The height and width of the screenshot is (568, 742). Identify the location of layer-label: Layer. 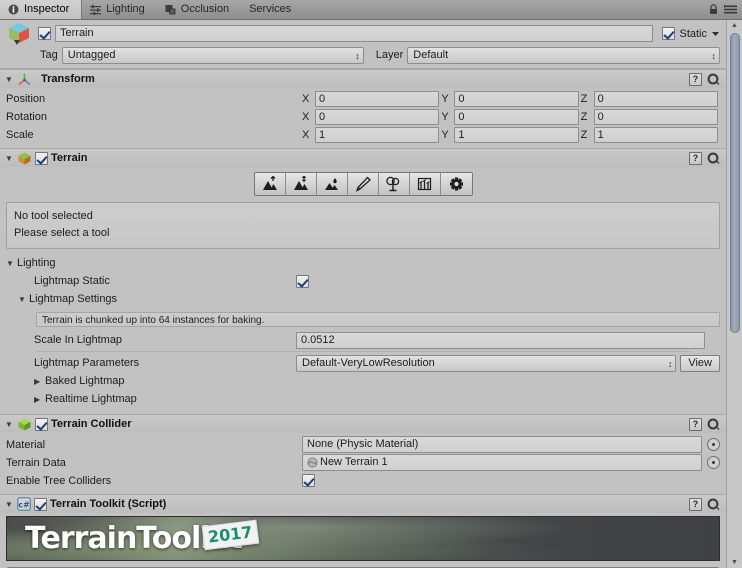
(389, 55).